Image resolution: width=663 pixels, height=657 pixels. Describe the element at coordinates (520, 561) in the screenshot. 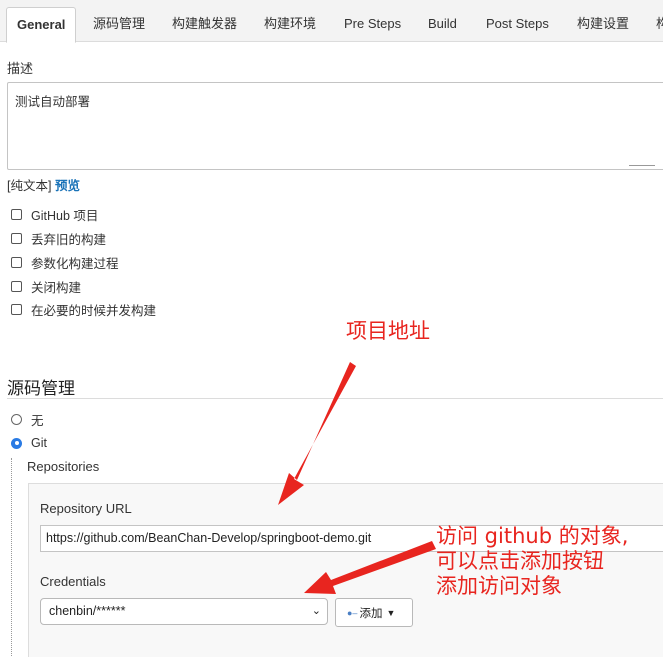

I see `annotation-access-line2: 可以点击添加按钮` at that location.